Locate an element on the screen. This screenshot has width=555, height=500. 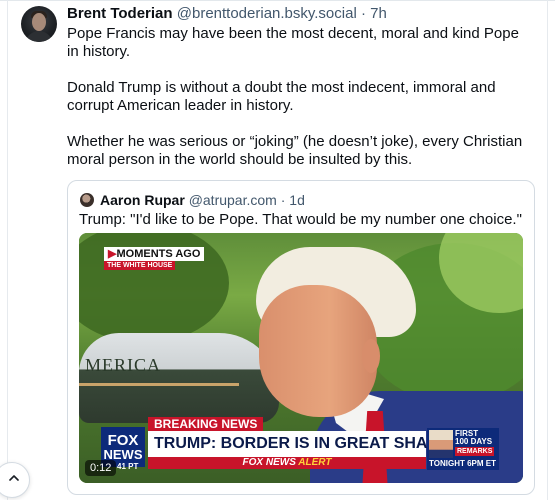
breaking-news-banner: BREAKING NEWS is located at coordinates (206, 424).